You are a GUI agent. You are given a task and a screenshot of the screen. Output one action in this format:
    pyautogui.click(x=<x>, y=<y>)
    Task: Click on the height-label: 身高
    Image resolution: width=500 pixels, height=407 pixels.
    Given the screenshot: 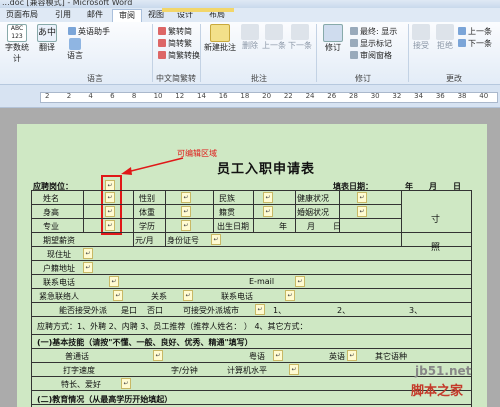 What is the action you would take?
    pyautogui.click(x=51, y=212)
    